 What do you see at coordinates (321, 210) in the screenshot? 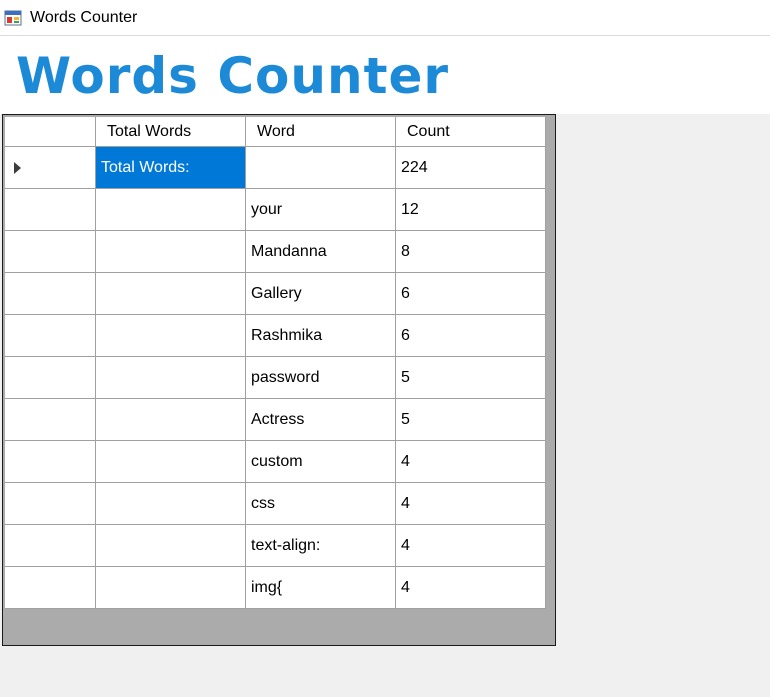
I see `word-cell: your` at bounding box center [321, 210].